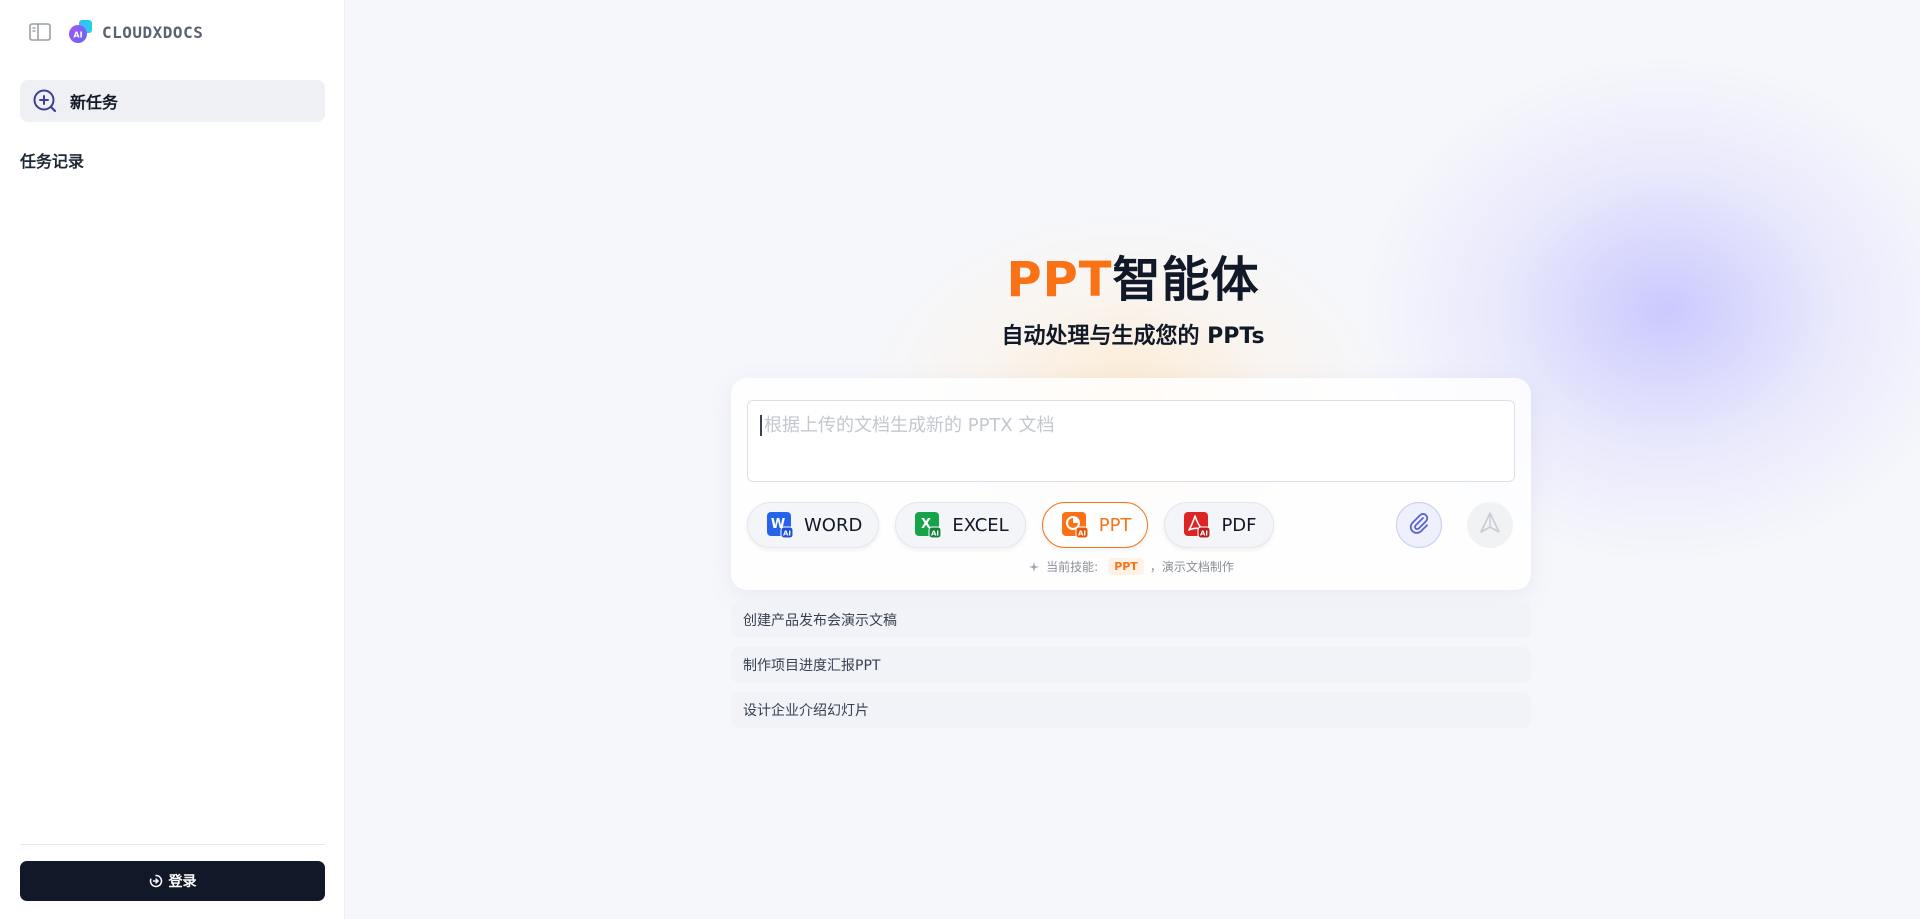 This screenshot has width=1920, height=919. Describe the element at coordinates (172, 844) in the screenshot. I see `sidebar-divider` at that location.